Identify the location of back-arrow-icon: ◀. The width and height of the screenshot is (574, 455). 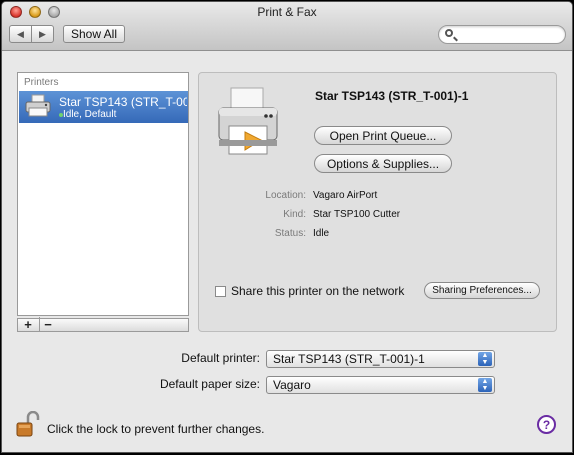
(20, 33).